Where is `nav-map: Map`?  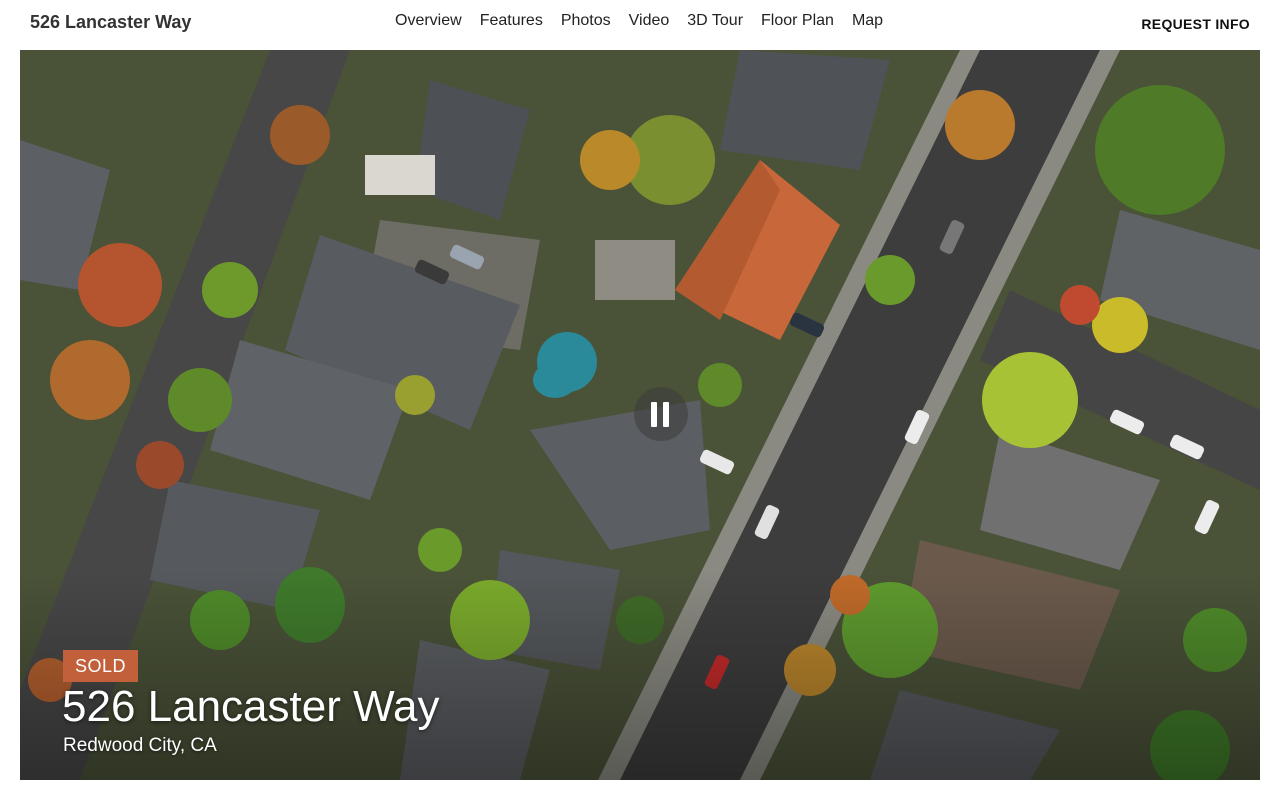
nav-map: Map is located at coordinates (867, 21).